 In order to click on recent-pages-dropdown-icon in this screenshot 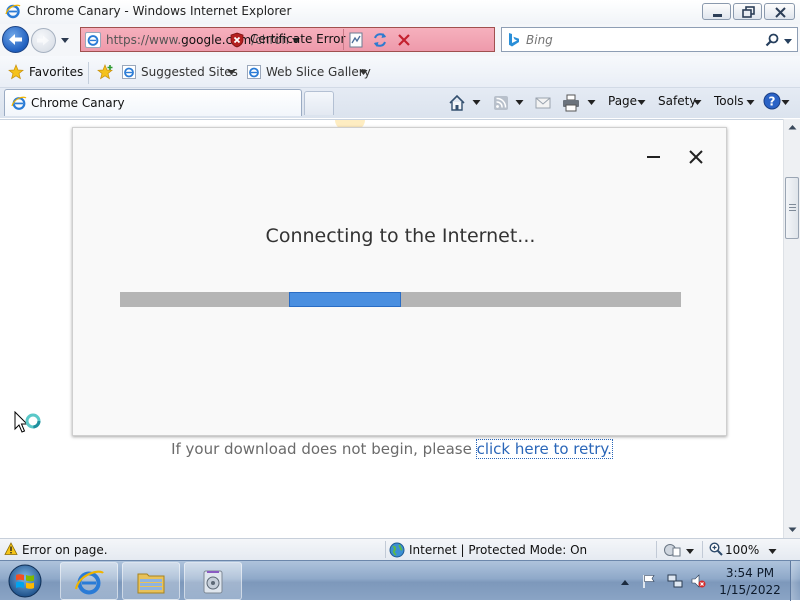, I will do `click(65, 40)`.